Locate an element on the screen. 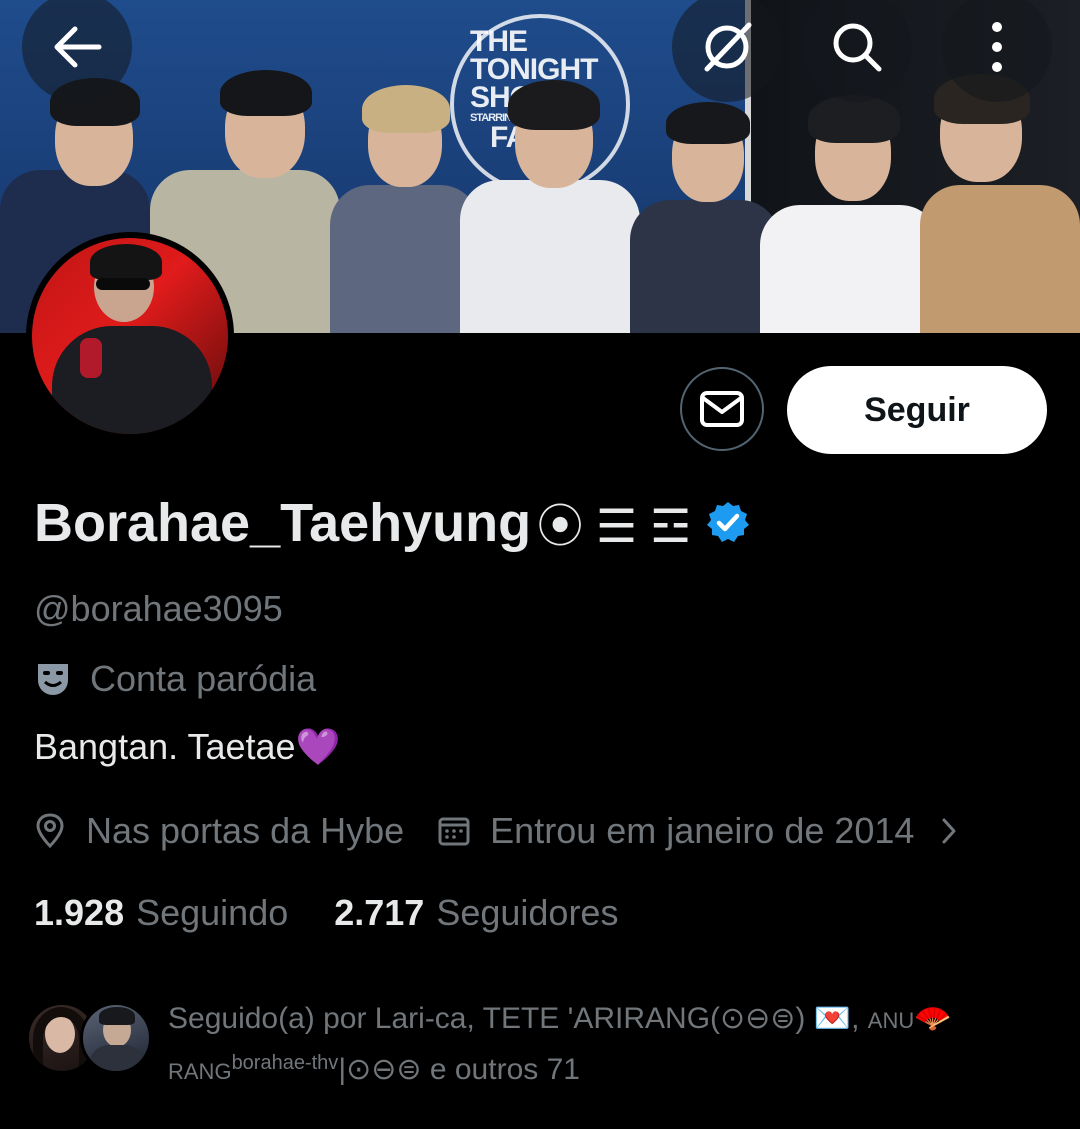  message-button is located at coordinates (722, 409).